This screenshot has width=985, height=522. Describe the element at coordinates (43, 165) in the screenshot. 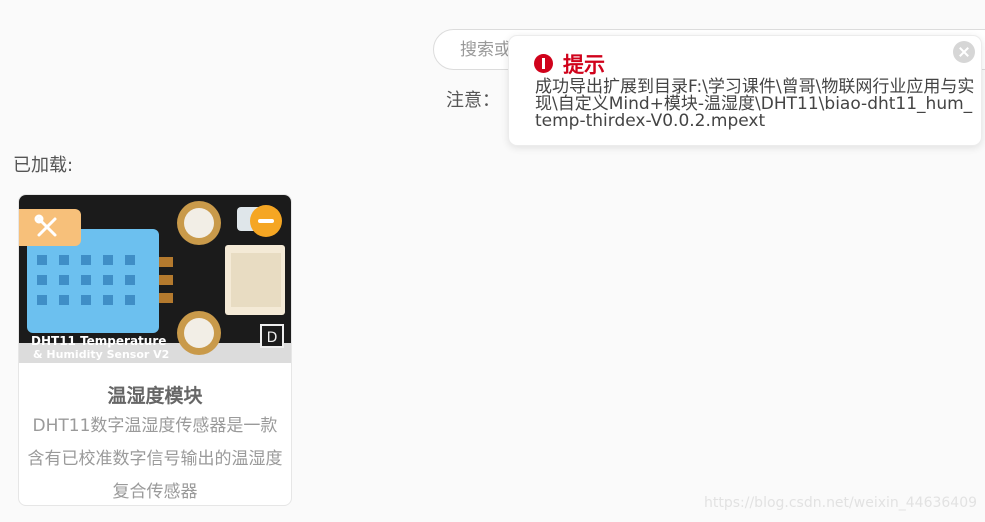

I see `loaded-label: 已加载:` at that location.